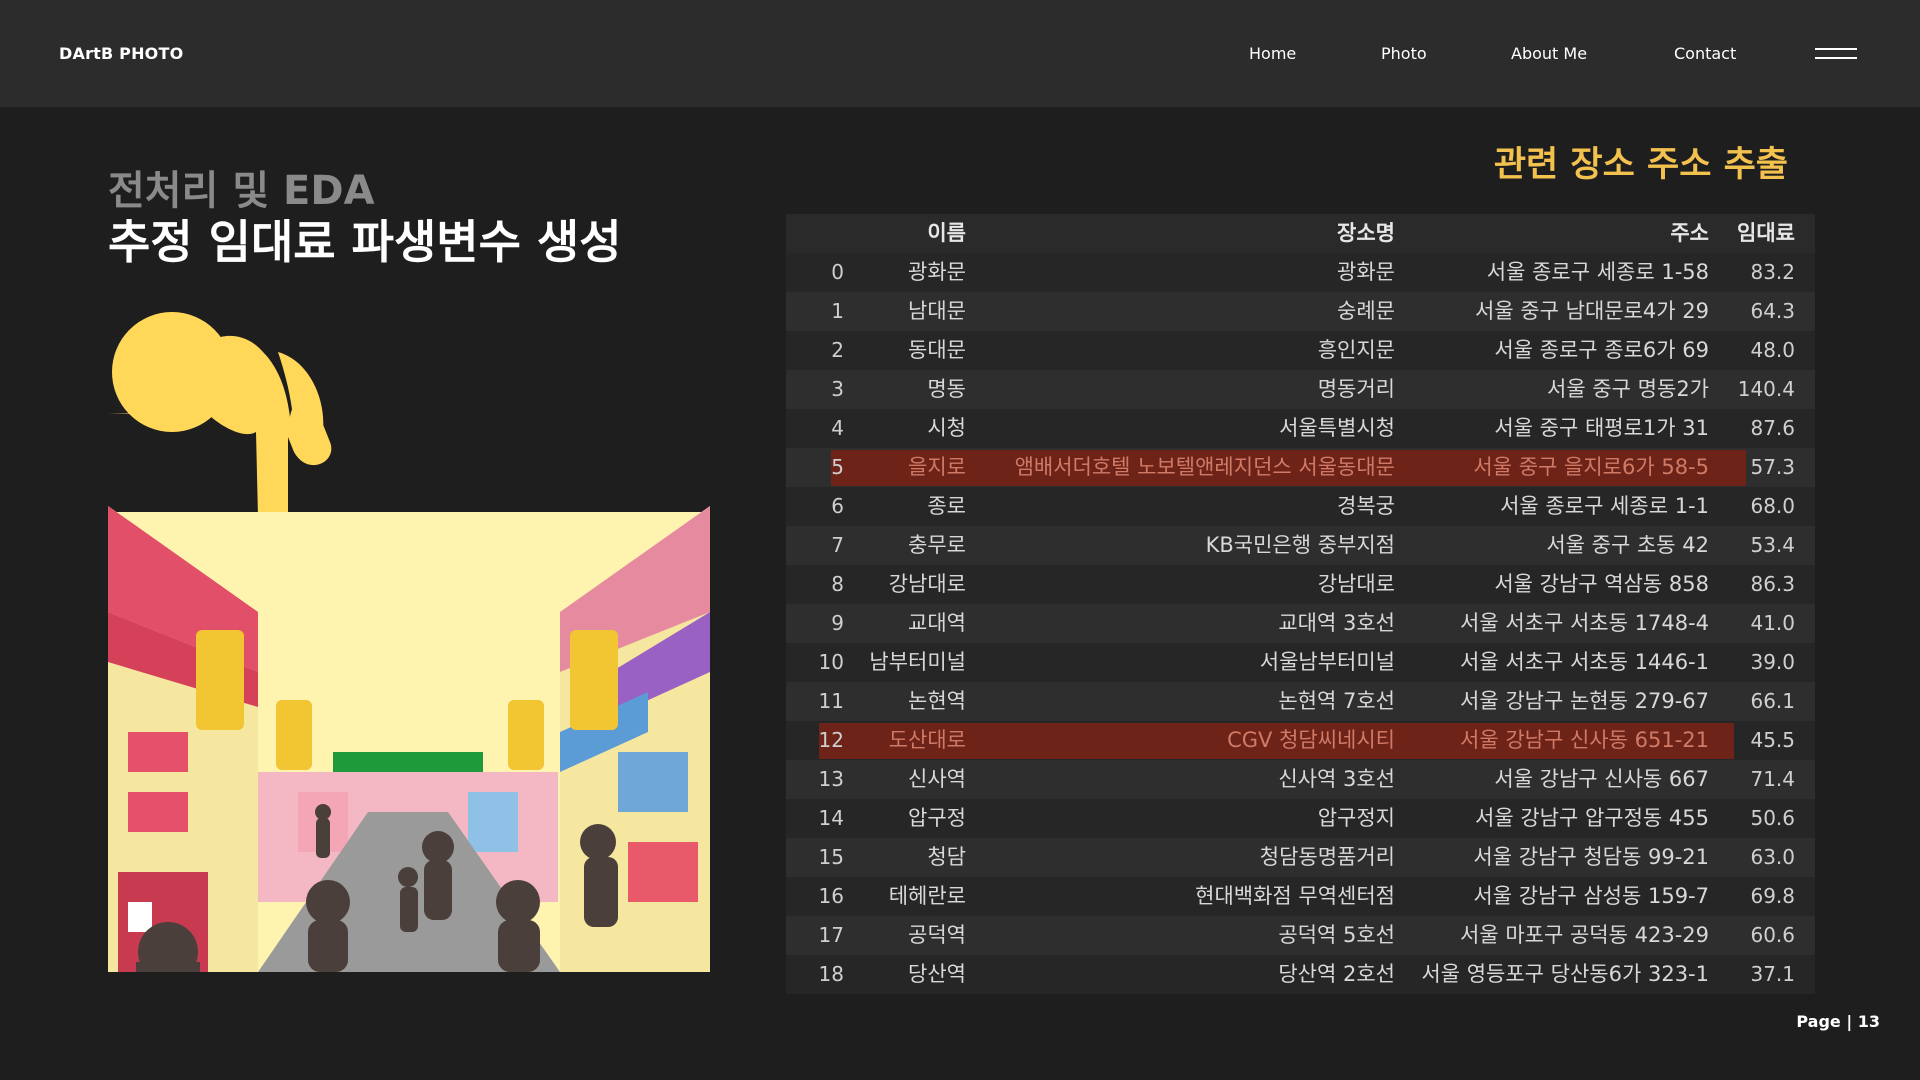 The height and width of the screenshot is (1080, 1920). Describe the element at coordinates (1601, 428) in the screenshot. I see `cell-address: 서울 중구 태평로1가 31` at that location.